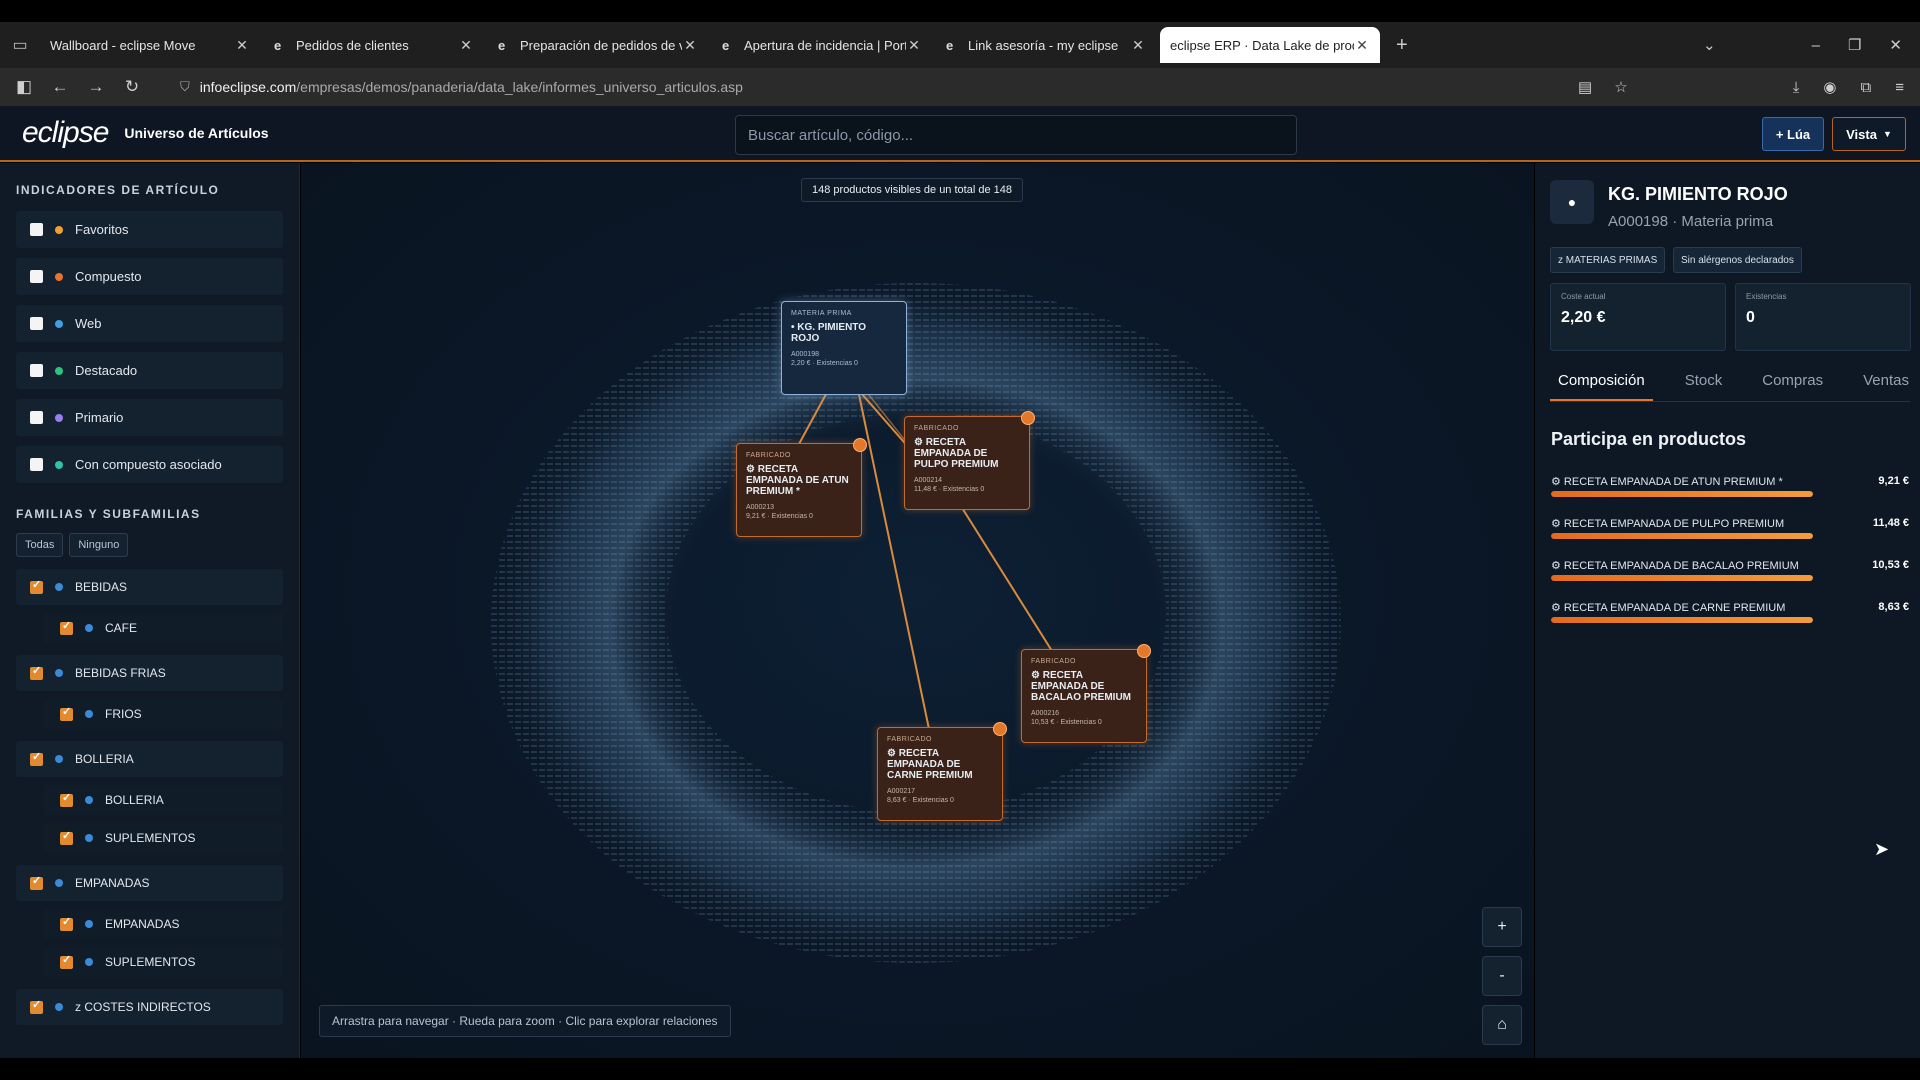 The width and height of the screenshot is (1920, 1080). Describe the element at coordinates (1796, 87) in the screenshot. I see `downloads-icon: ⤓` at that location.